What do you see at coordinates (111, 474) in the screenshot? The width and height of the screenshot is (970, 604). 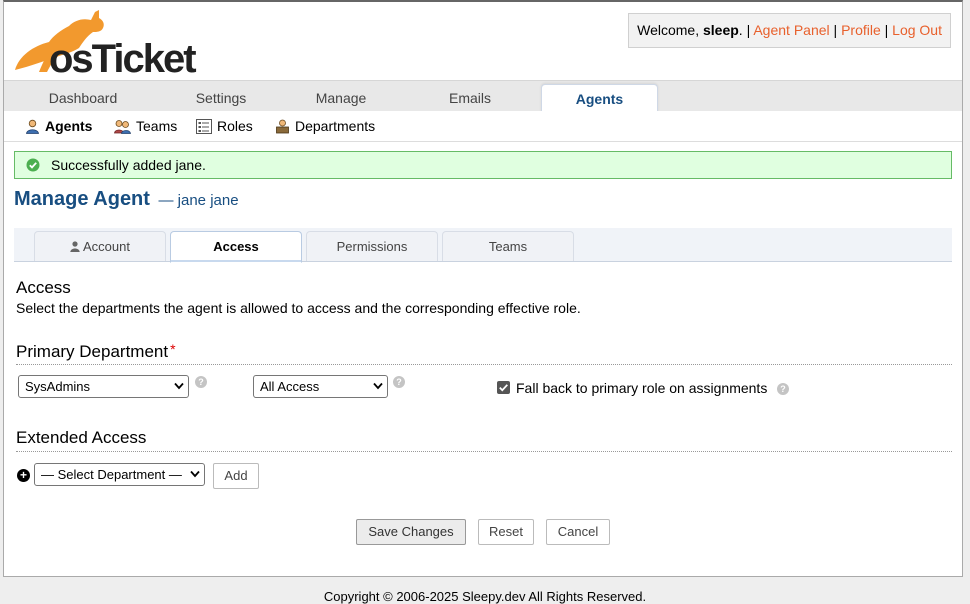 I see `extended-department-value: — Select Department —` at bounding box center [111, 474].